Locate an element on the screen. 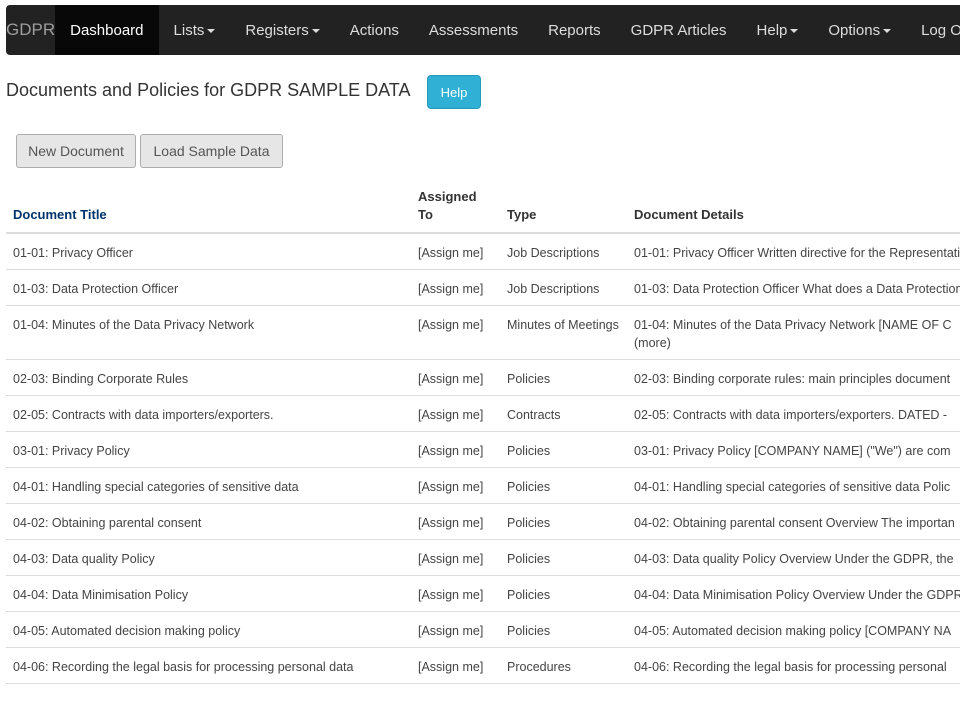  more-link: (more) is located at coordinates (797, 343).